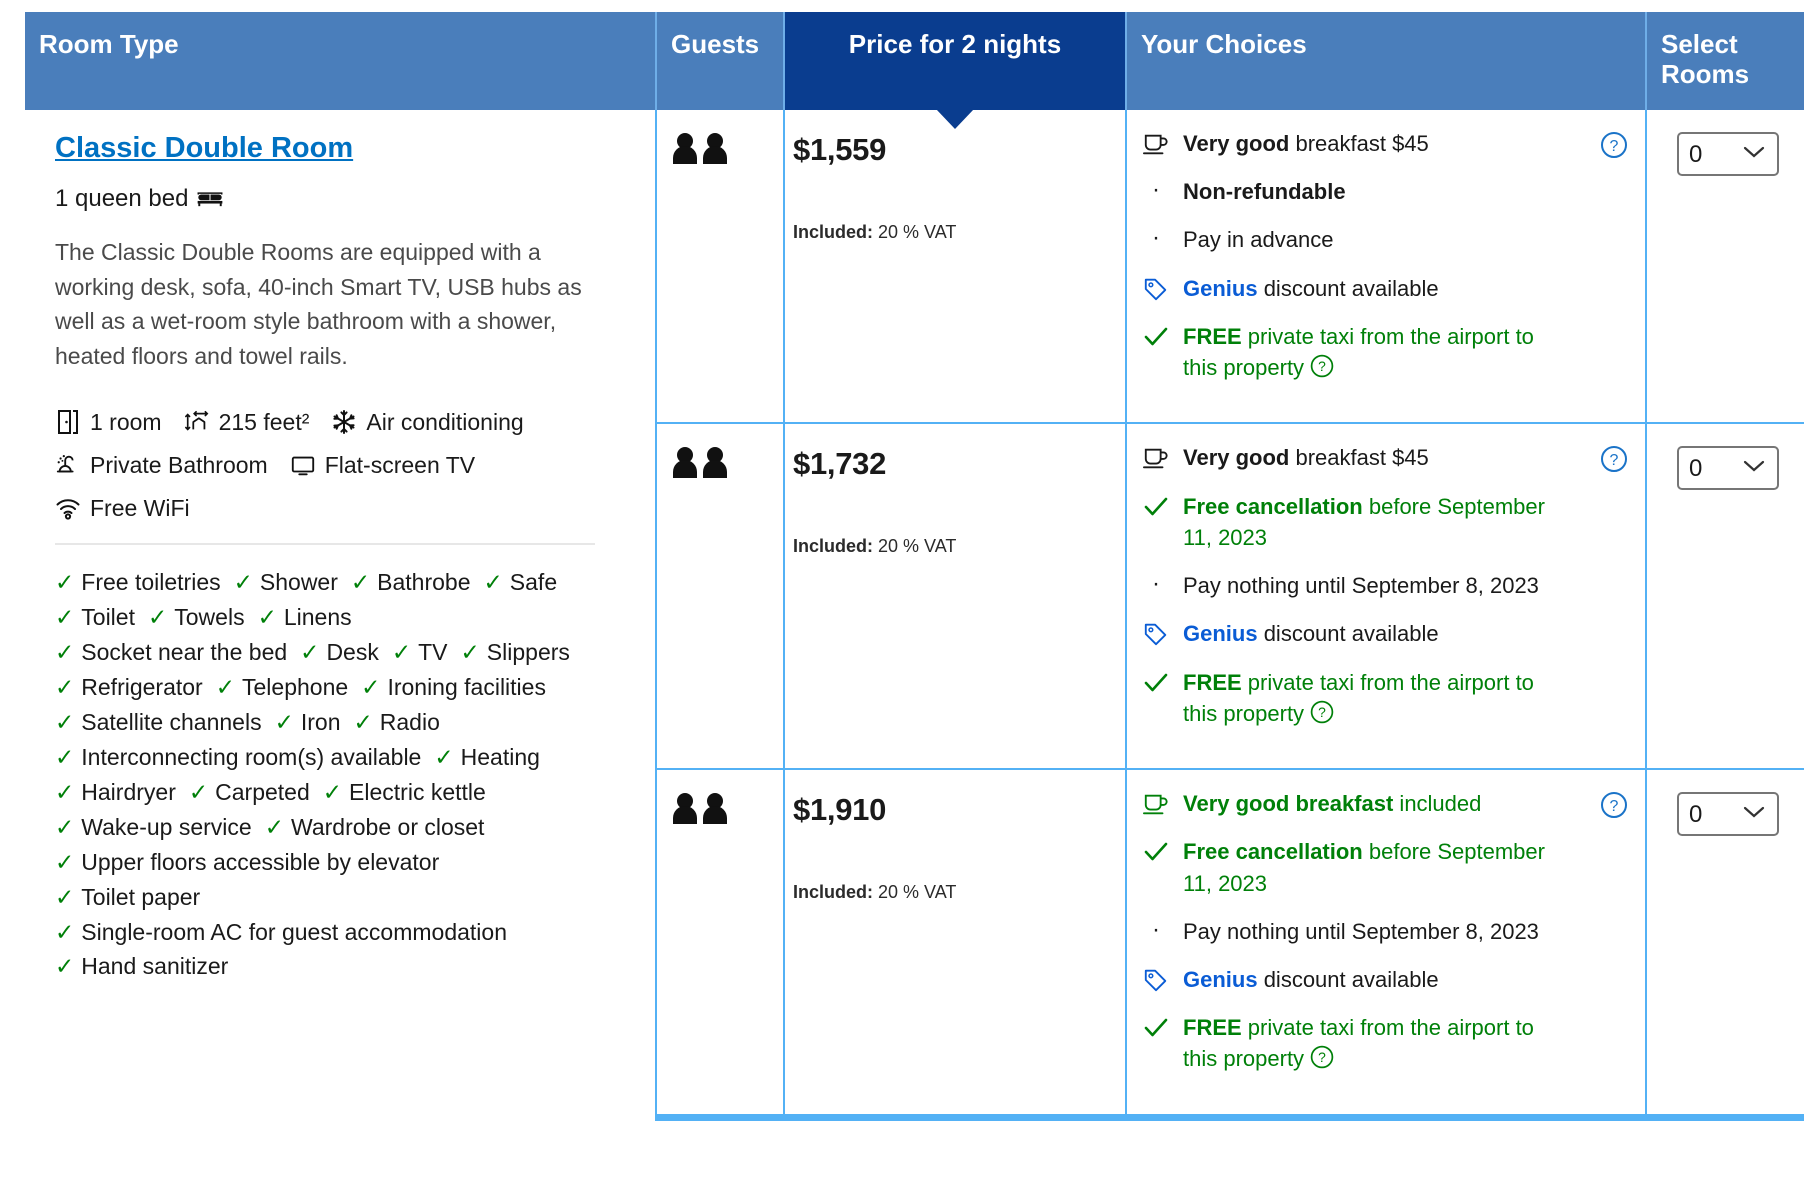 The image size is (1804, 1188). What do you see at coordinates (282, 687) in the screenshot?
I see `amenity-item: ✓ Telephone` at bounding box center [282, 687].